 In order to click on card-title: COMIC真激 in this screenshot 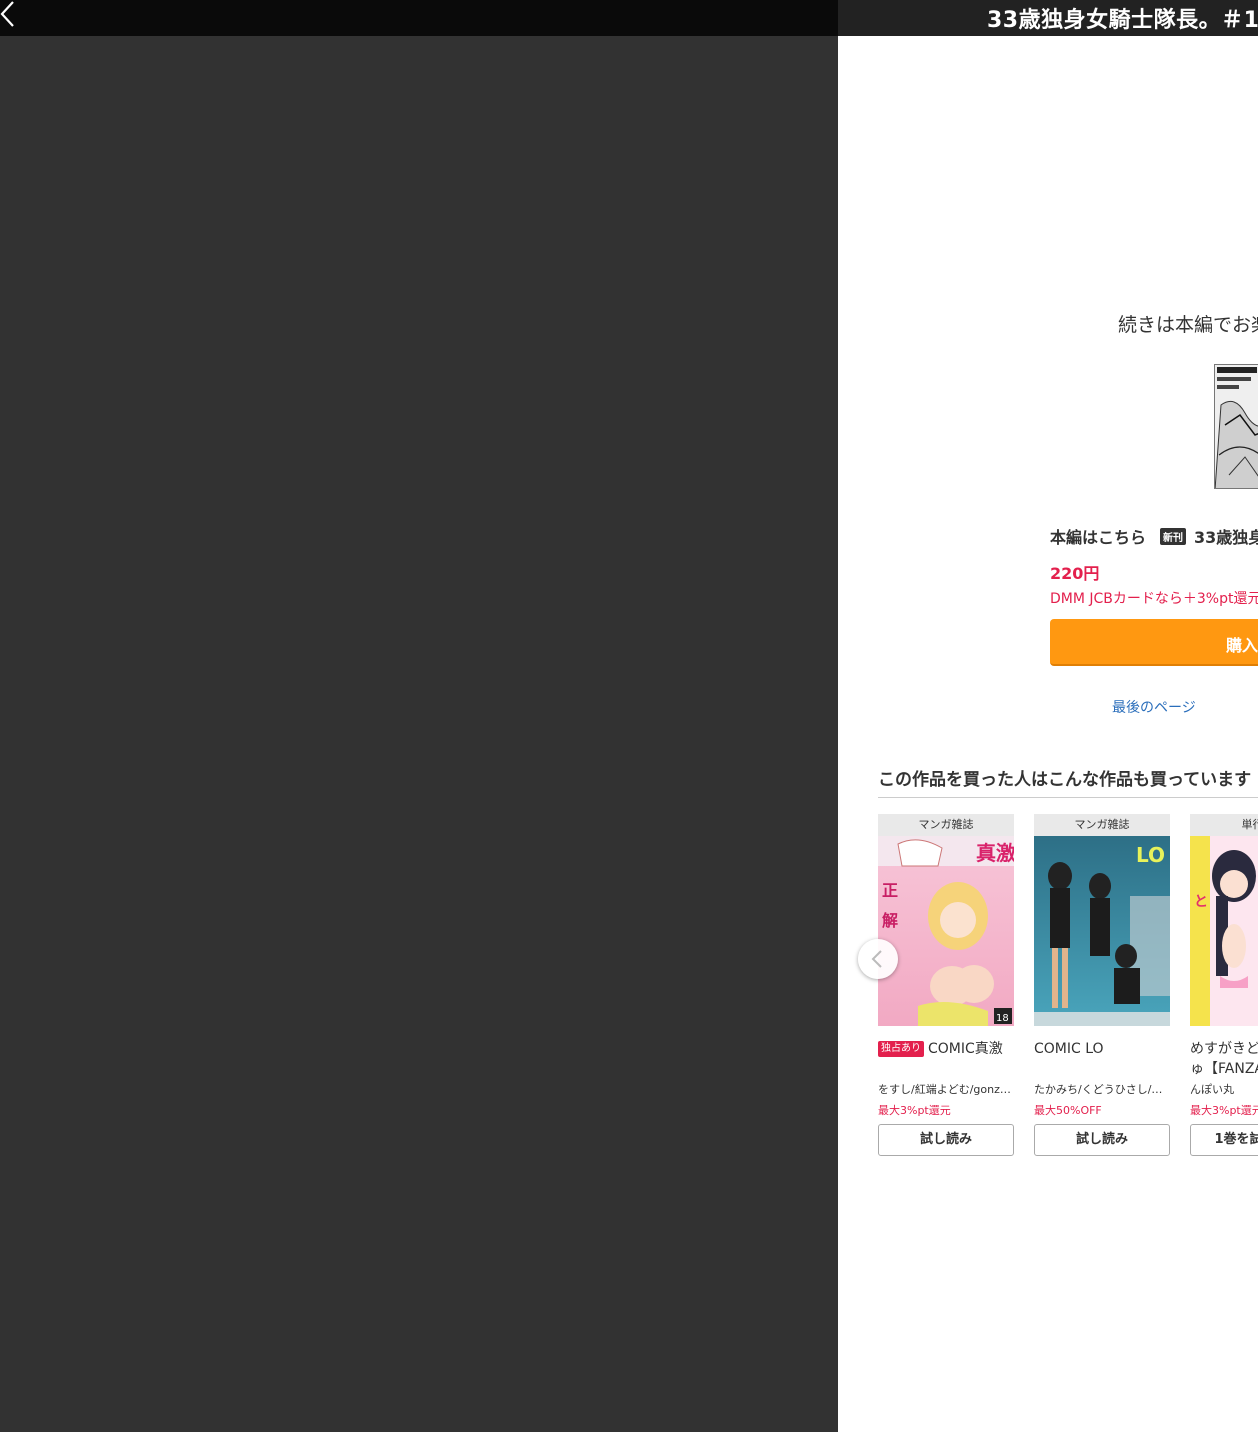, I will do `click(965, 1049)`.